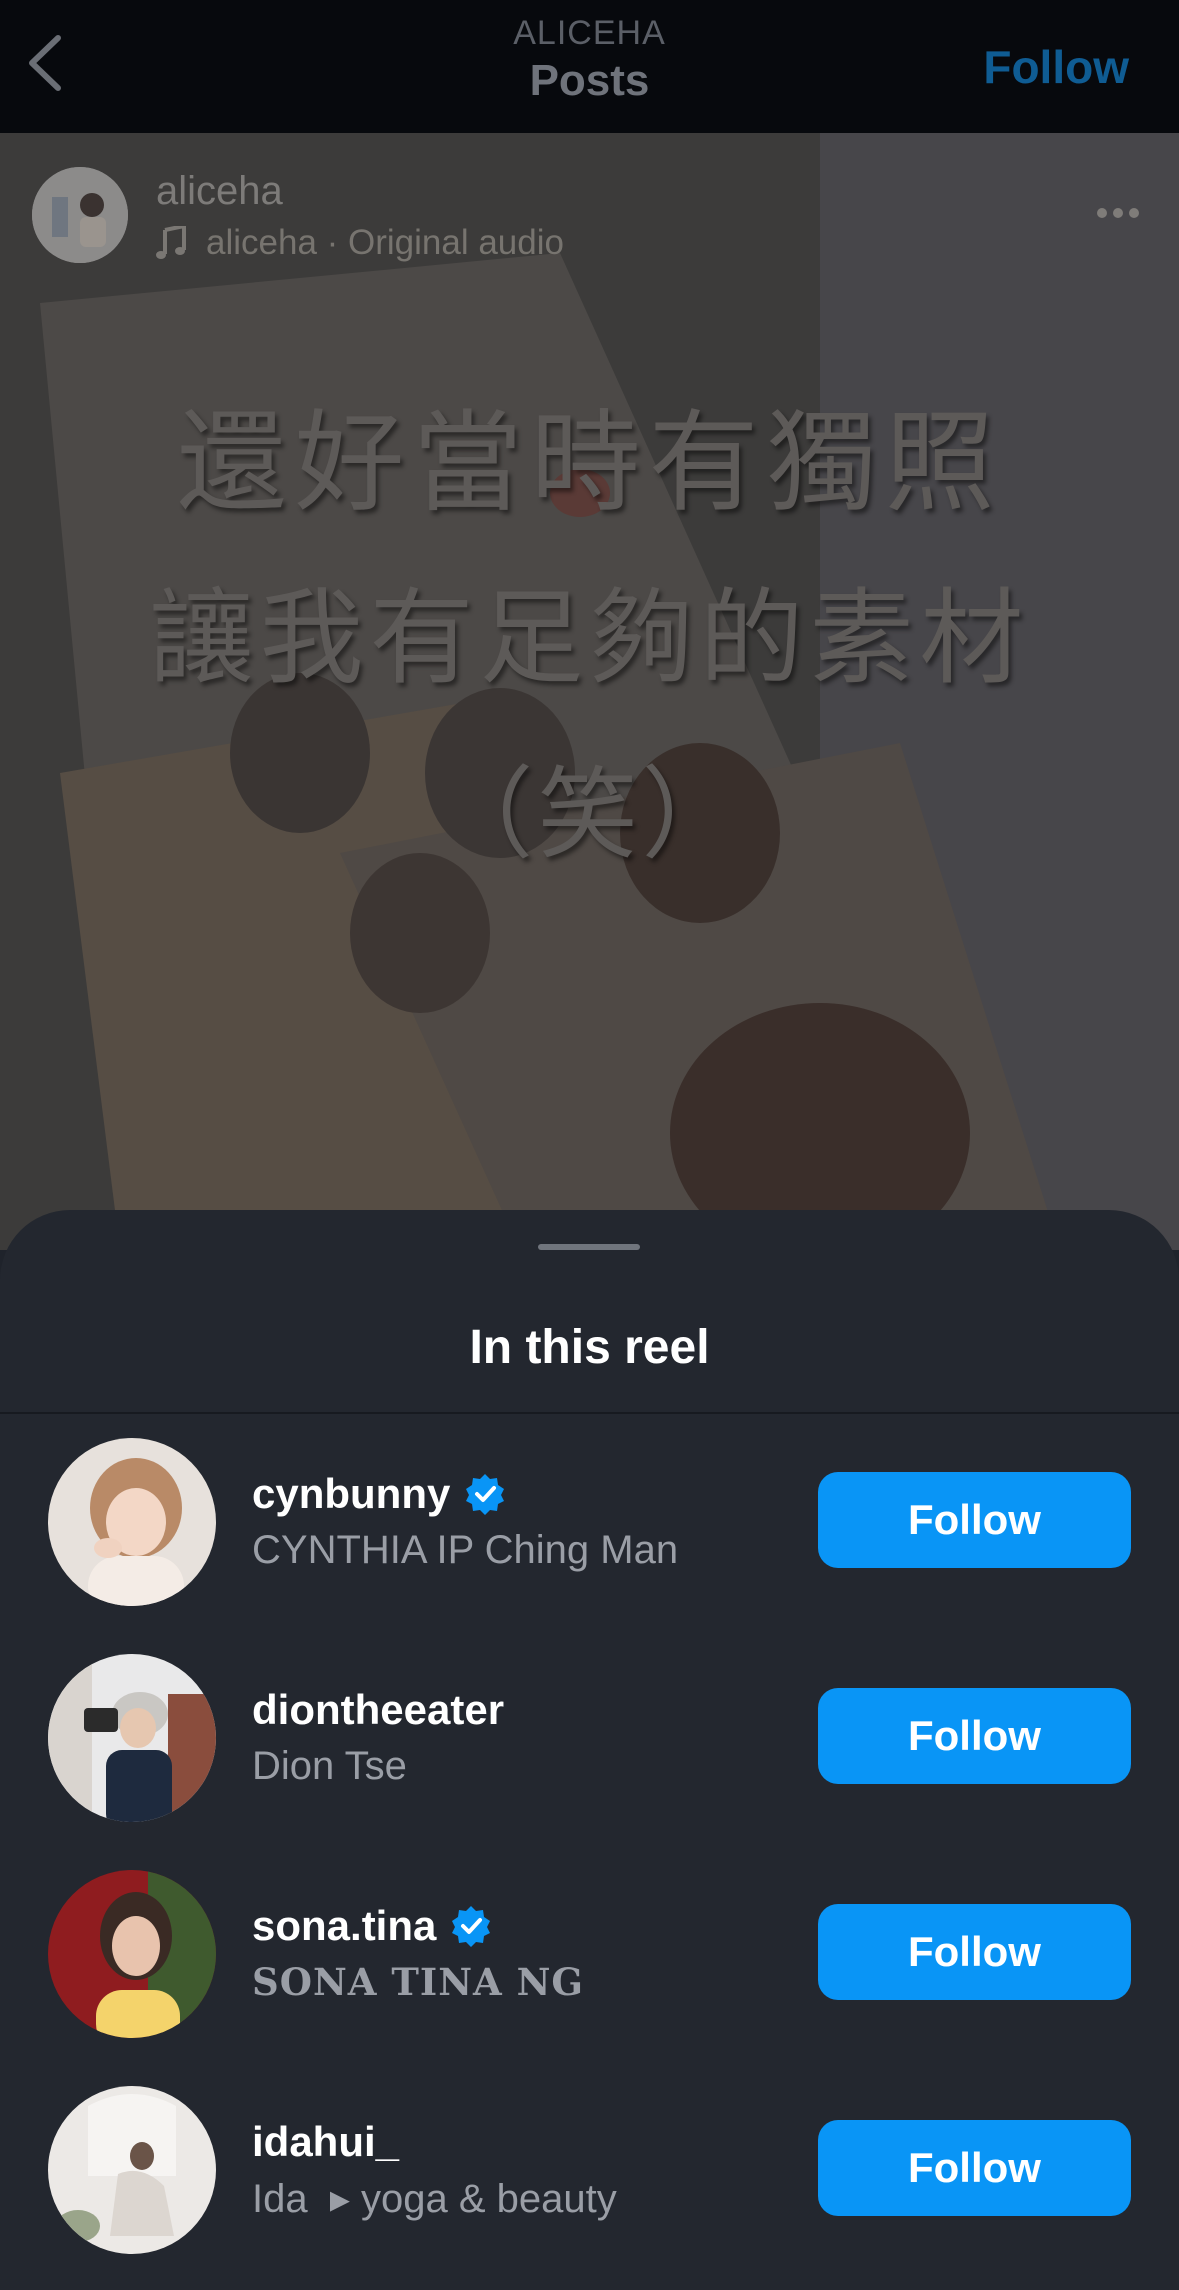 The width and height of the screenshot is (1179, 2290). Describe the element at coordinates (80, 215) in the screenshot. I see `post-avatar` at that location.